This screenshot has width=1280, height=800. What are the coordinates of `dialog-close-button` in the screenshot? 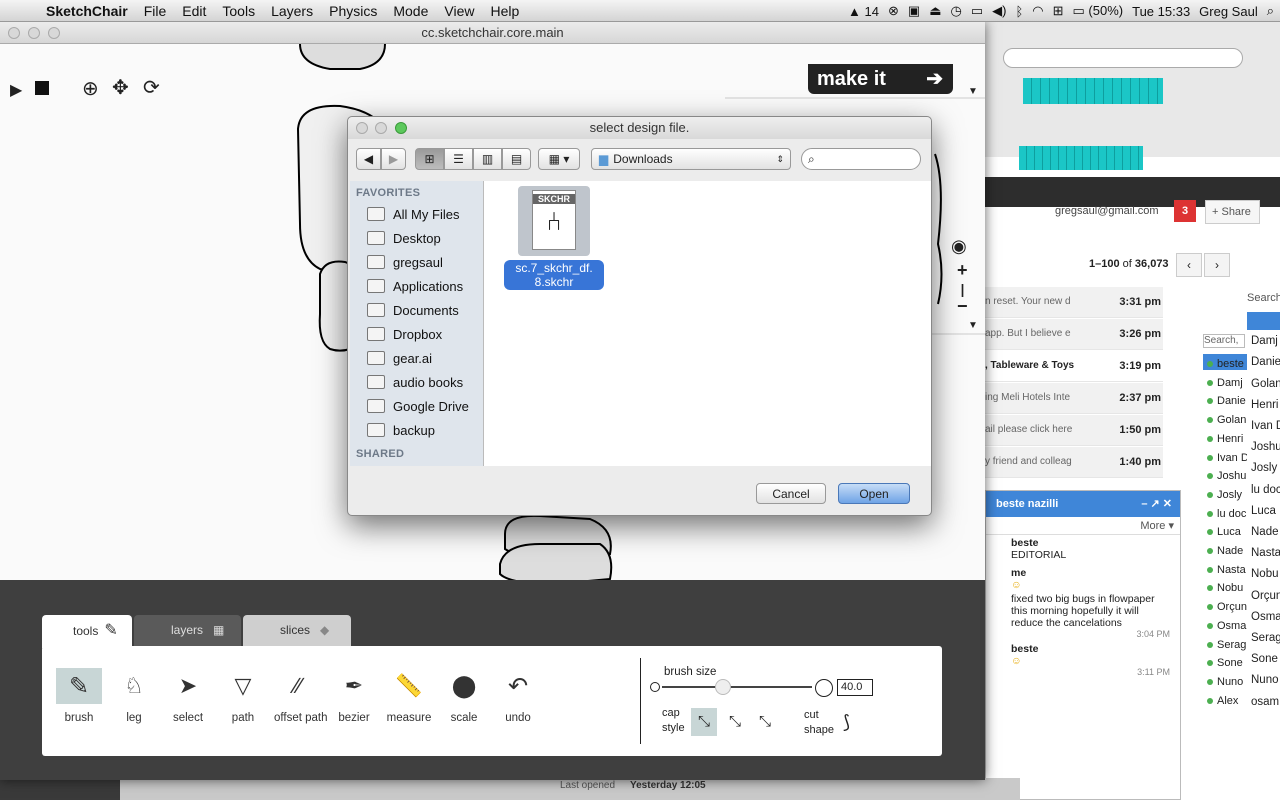 It's located at (362, 128).